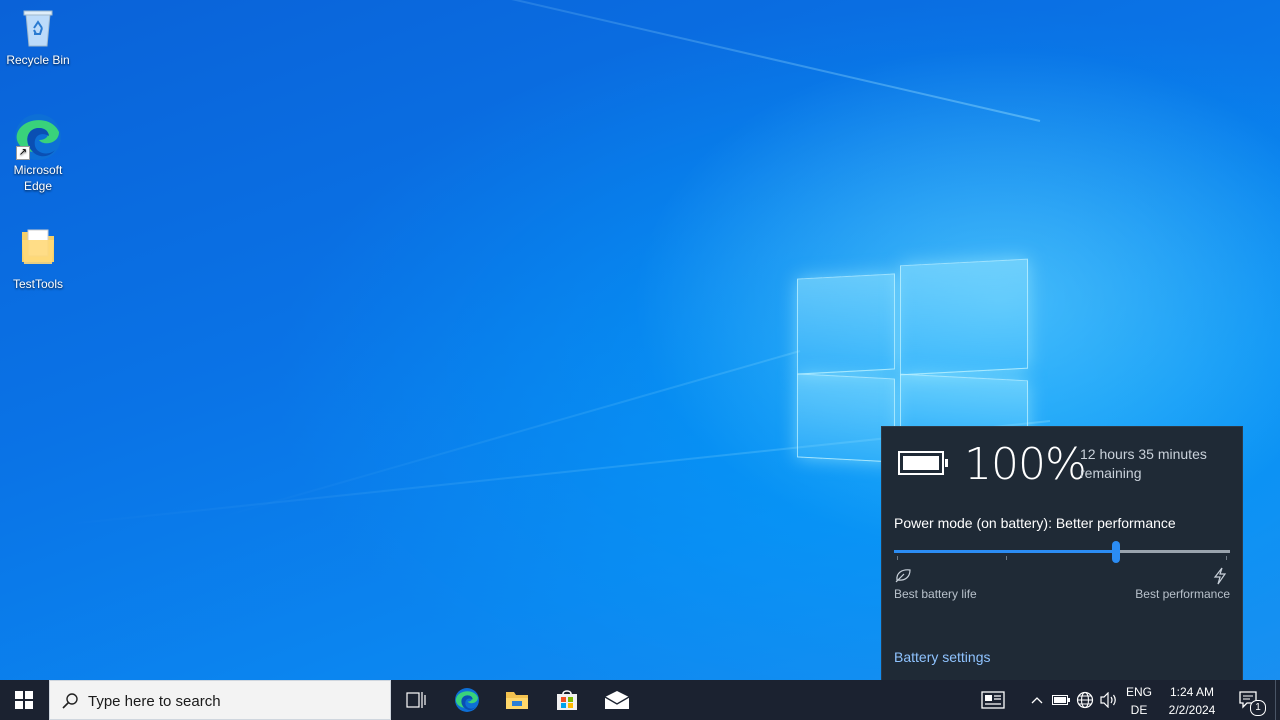  I want to click on keyboard-layout-code: DE, so click(1139, 710).